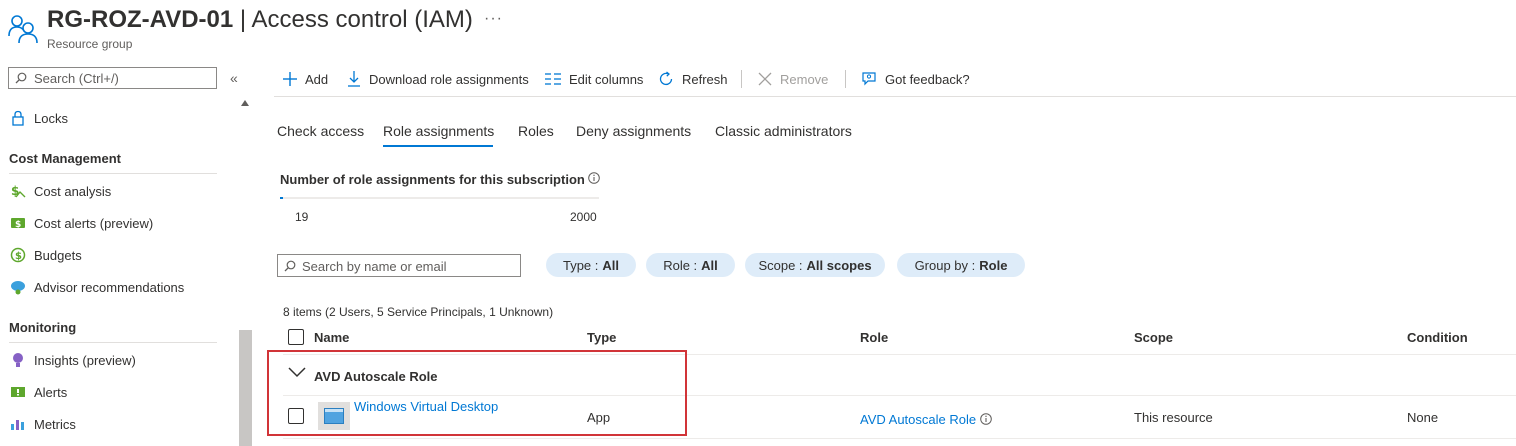 This screenshot has height=446, width=1516. I want to click on tab-role-assignments: Role assignments, so click(438, 131).